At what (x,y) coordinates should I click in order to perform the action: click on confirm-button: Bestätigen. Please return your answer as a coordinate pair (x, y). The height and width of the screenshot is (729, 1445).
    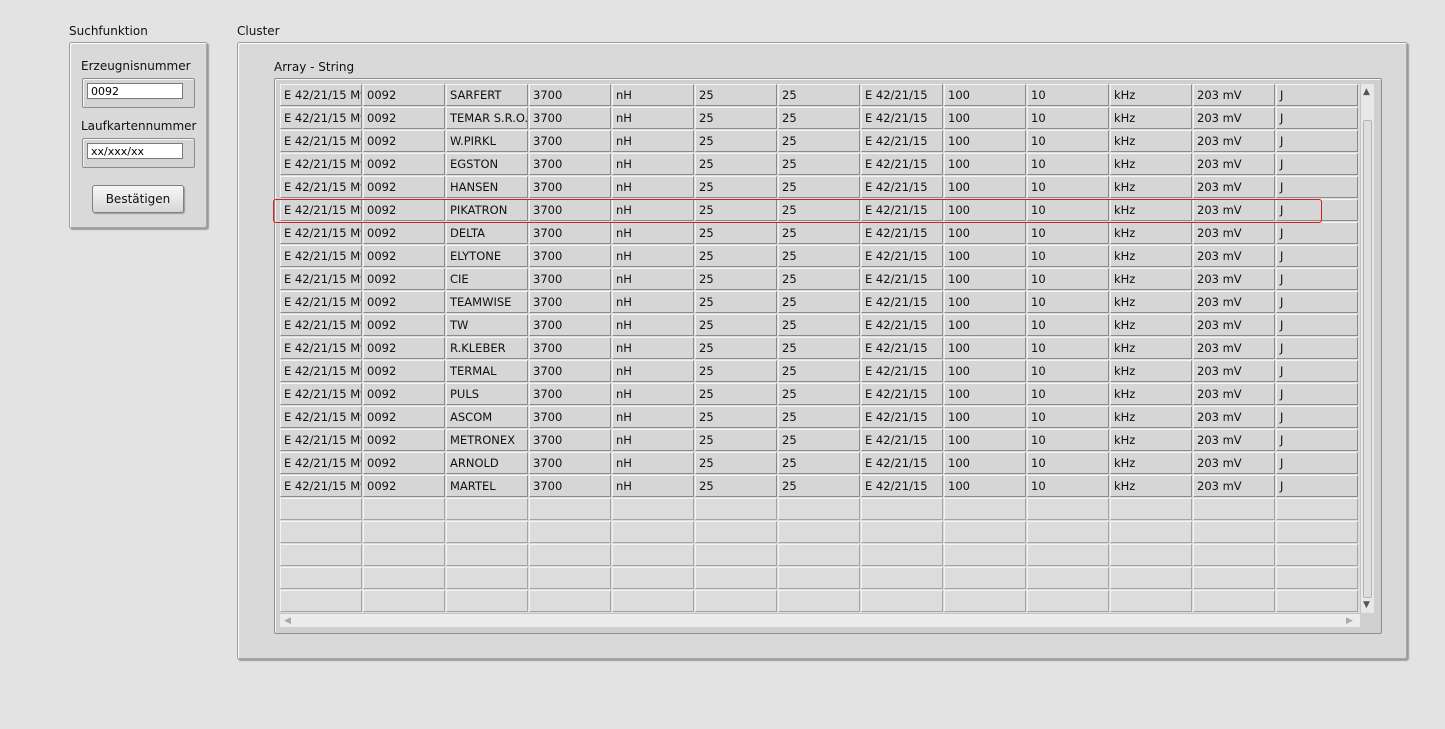
    Looking at the image, I should click on (138, 199).